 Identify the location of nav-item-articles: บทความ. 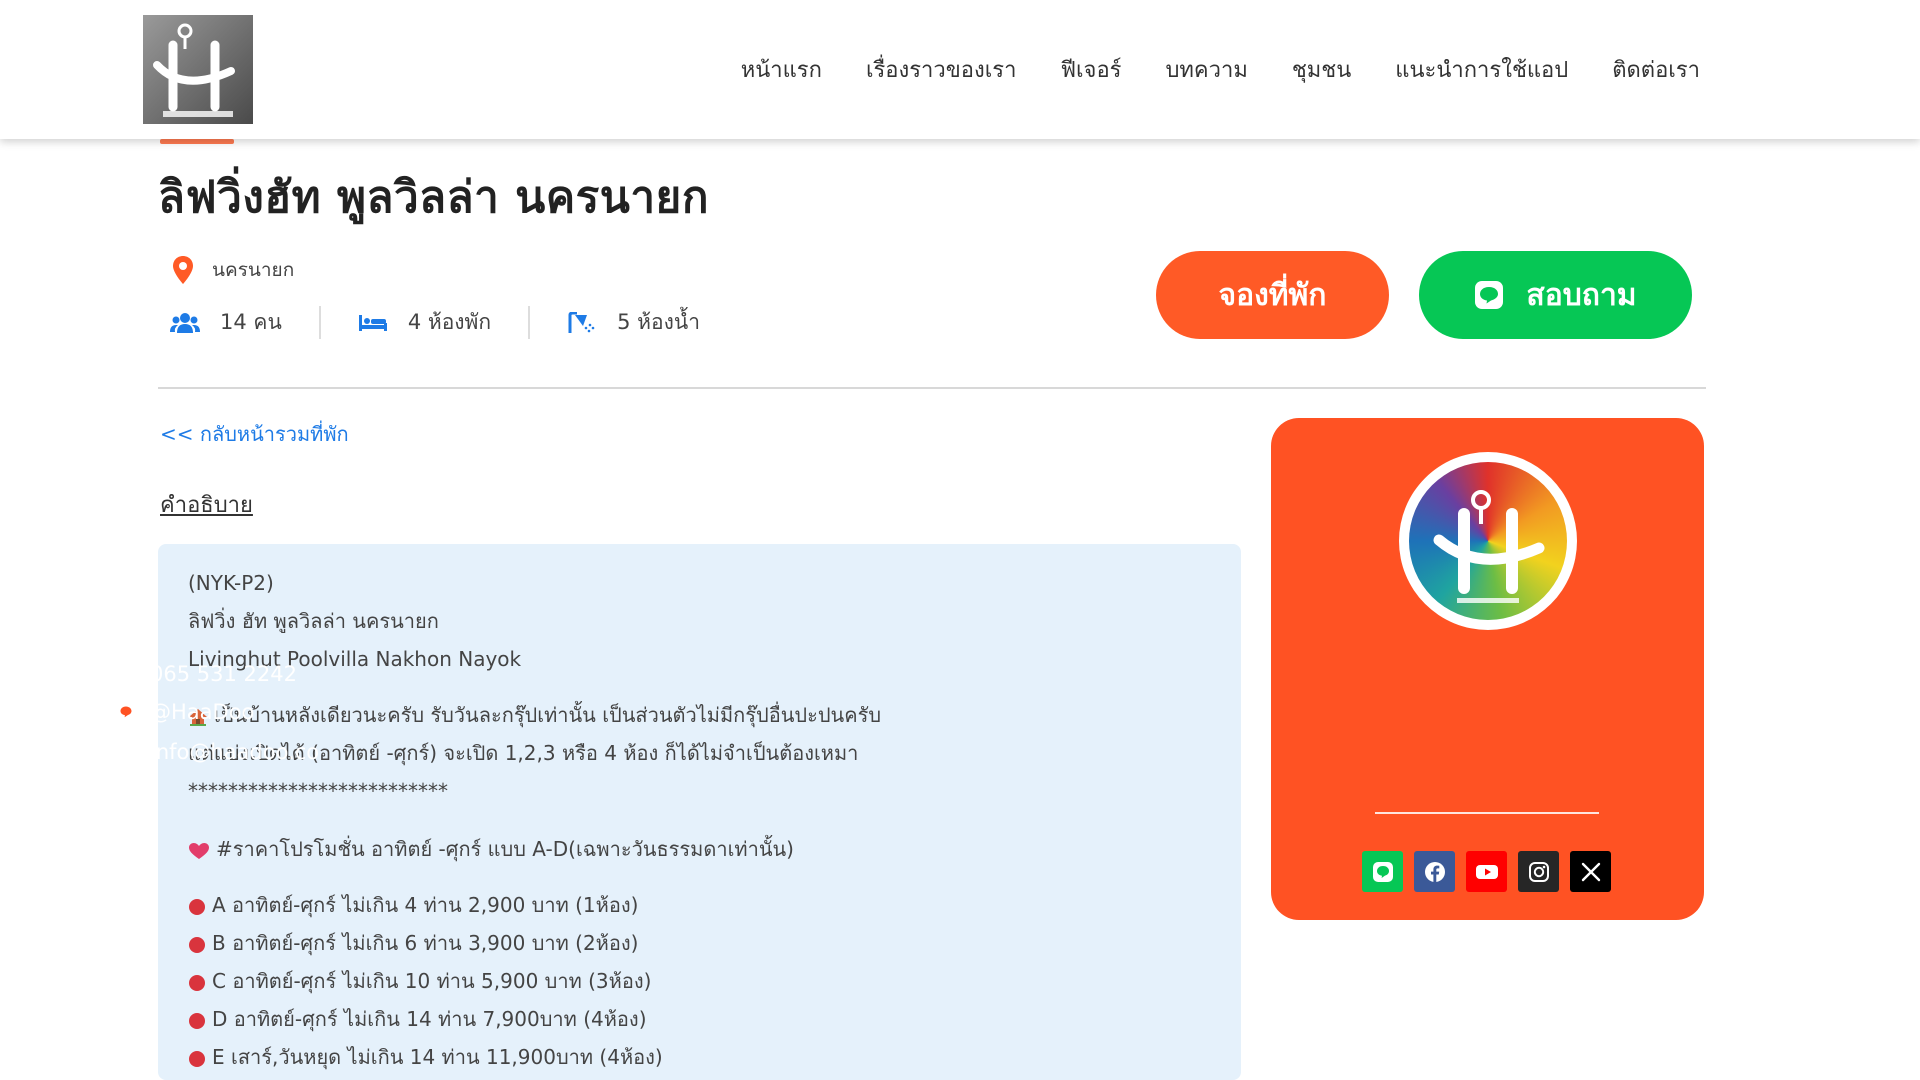
(1206, 69).